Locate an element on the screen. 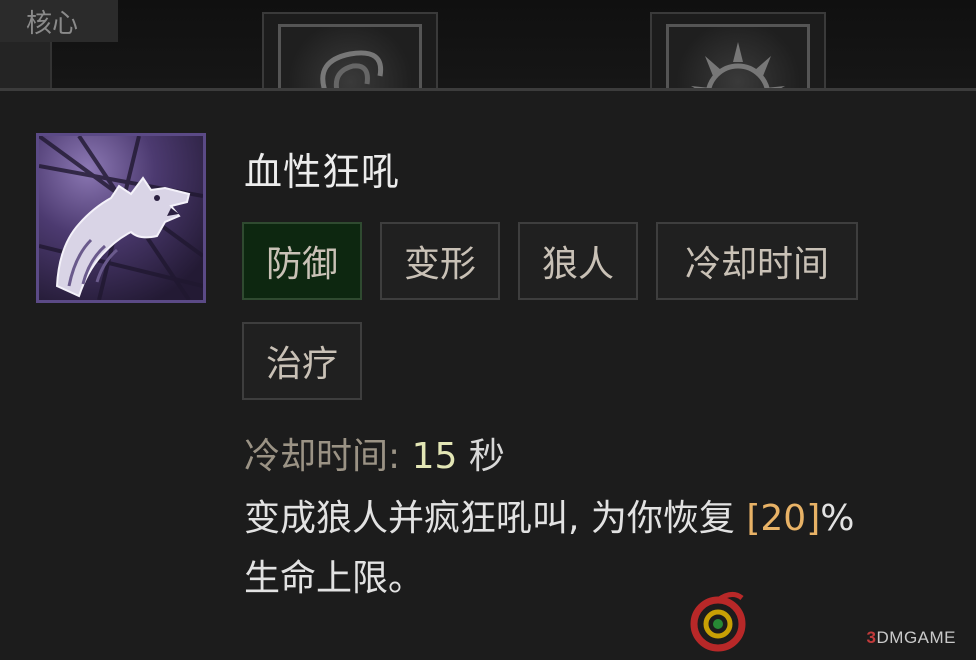 The height and width of the screenshot is (660, 976). skill-title: 血性狂吼 is located at coordinates (322, 172).